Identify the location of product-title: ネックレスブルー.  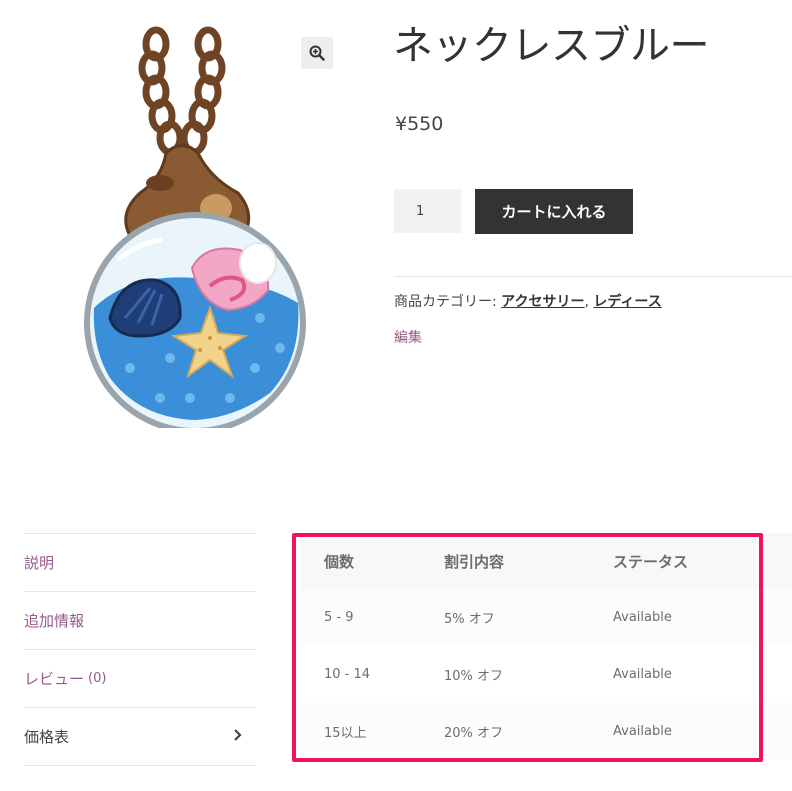
(551, 46).